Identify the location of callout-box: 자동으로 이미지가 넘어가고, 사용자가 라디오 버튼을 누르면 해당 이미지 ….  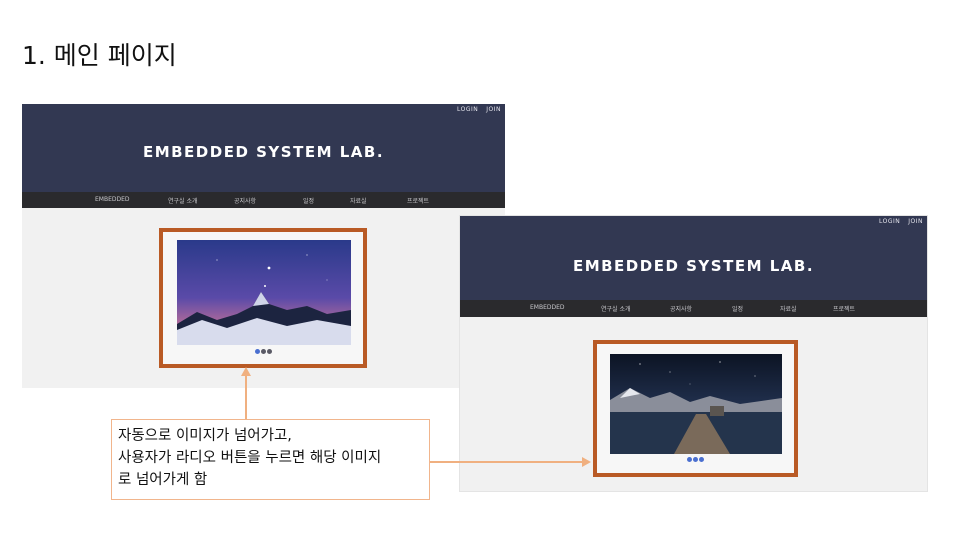
(270, 459).